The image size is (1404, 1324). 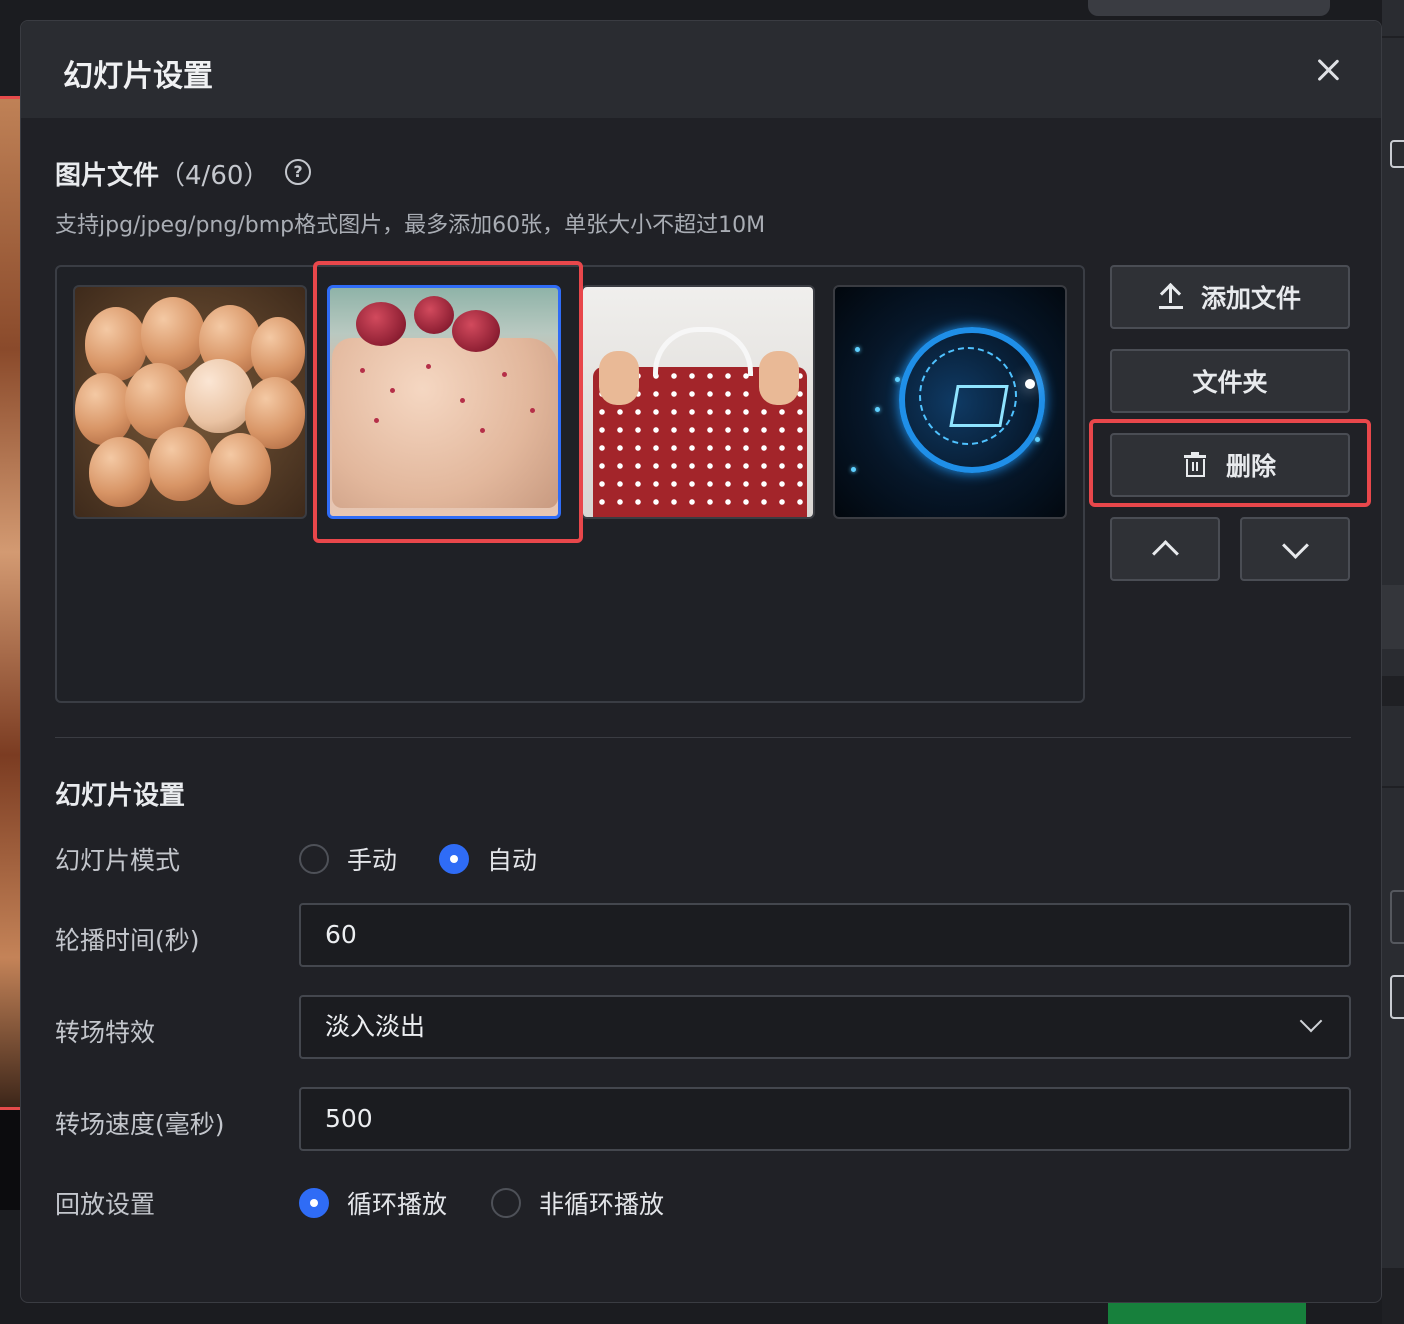 I want to click on slideshow-mode-label: 幻灯片模式, so click(x=118, y=860).